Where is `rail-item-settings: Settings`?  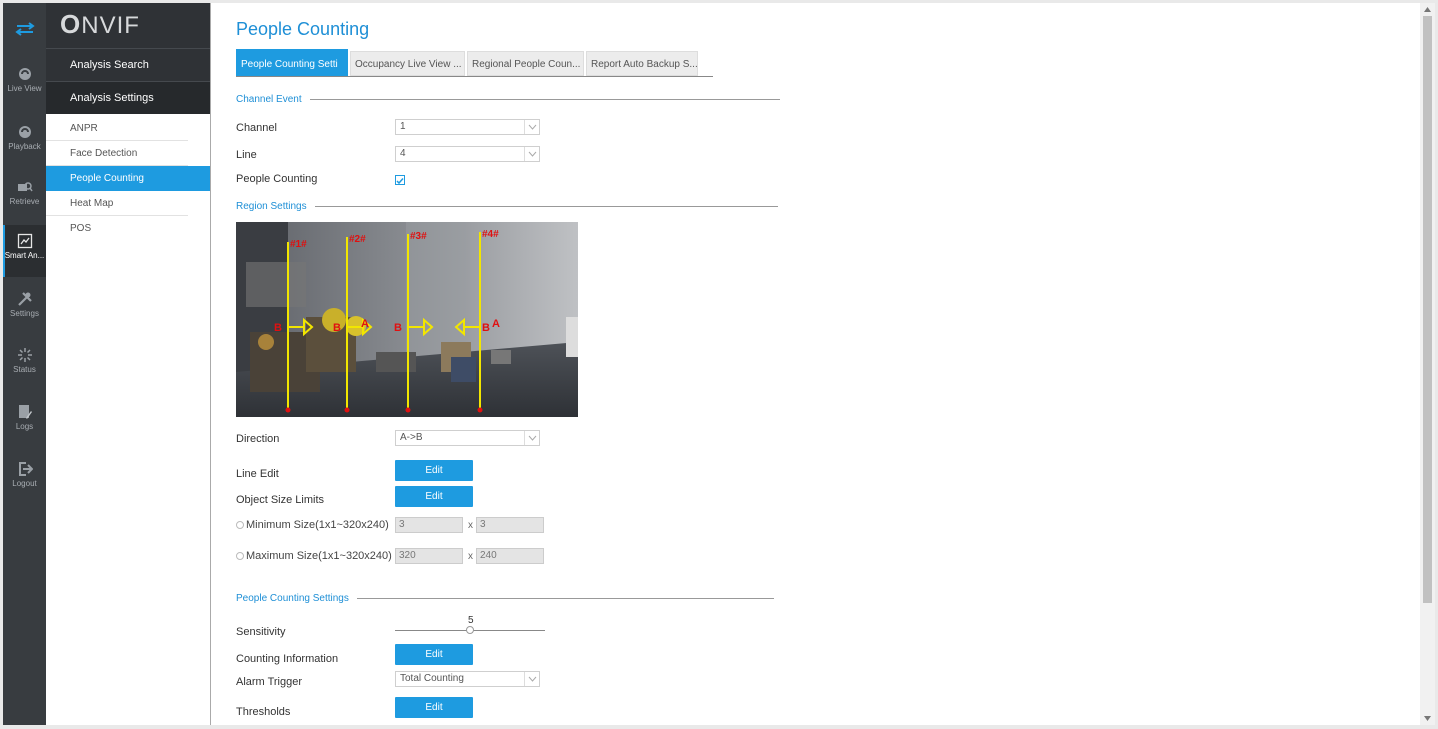
rail-item-settings: Settings is located at coordinates (24, 309).